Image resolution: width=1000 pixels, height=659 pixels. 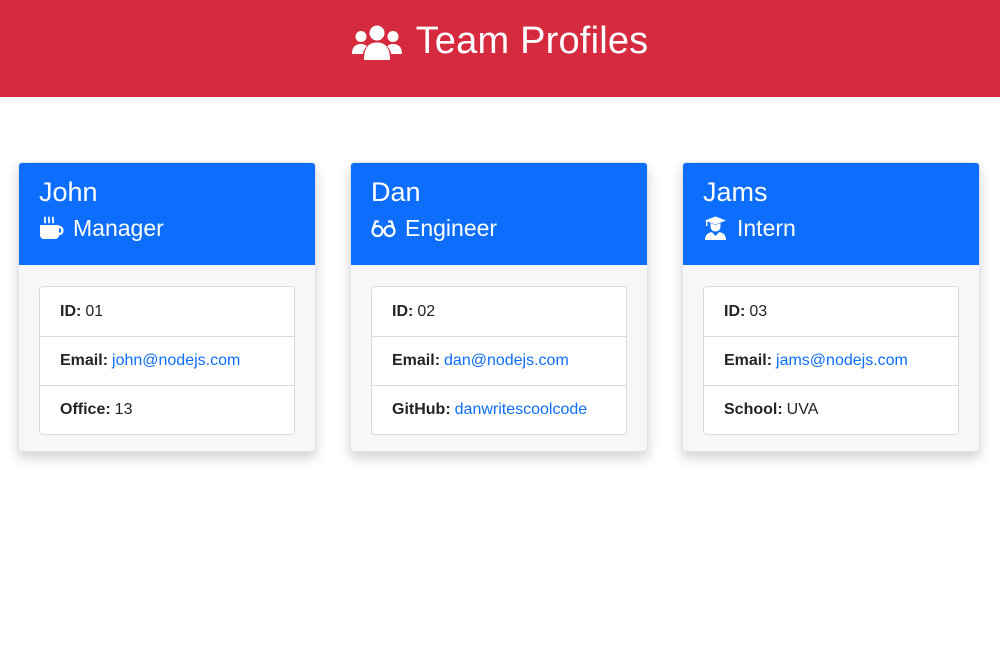 I want to click on detail-email: Email: jams@nodejs.com, so click(x=831, y=360).